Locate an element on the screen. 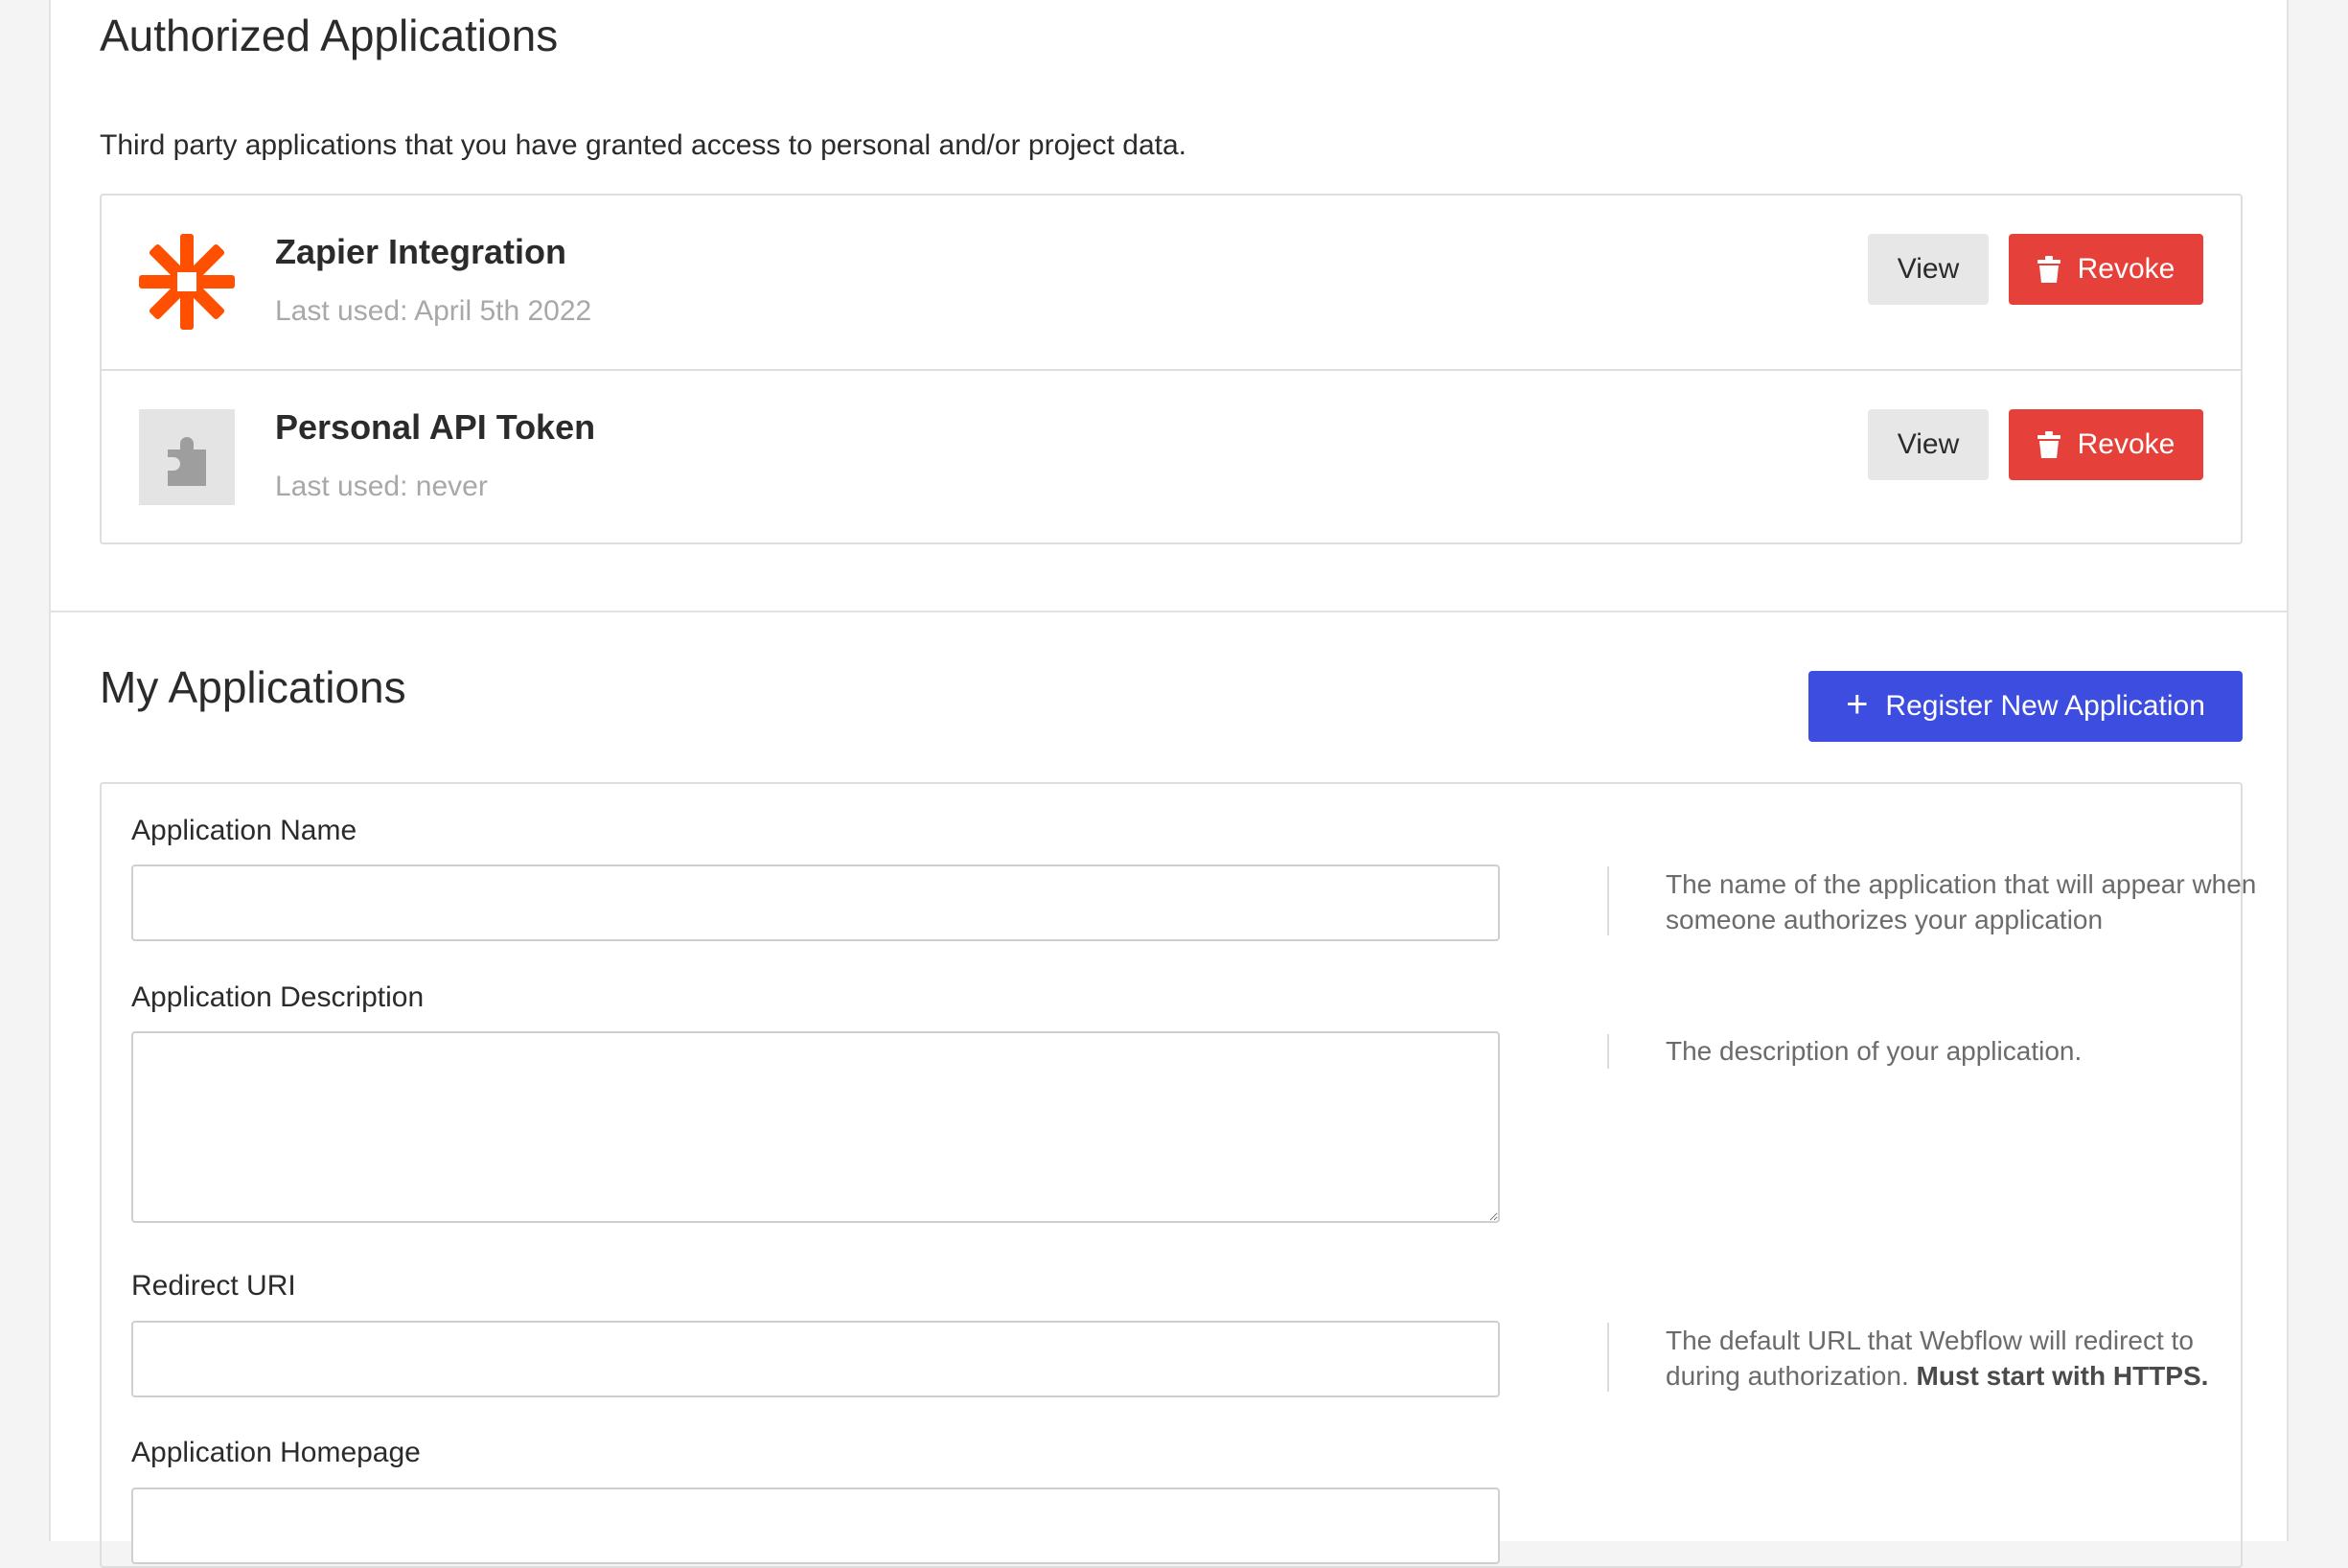 This screenshot has width=2348, height=1568. application-name-input is located at coordinates (816, 903).